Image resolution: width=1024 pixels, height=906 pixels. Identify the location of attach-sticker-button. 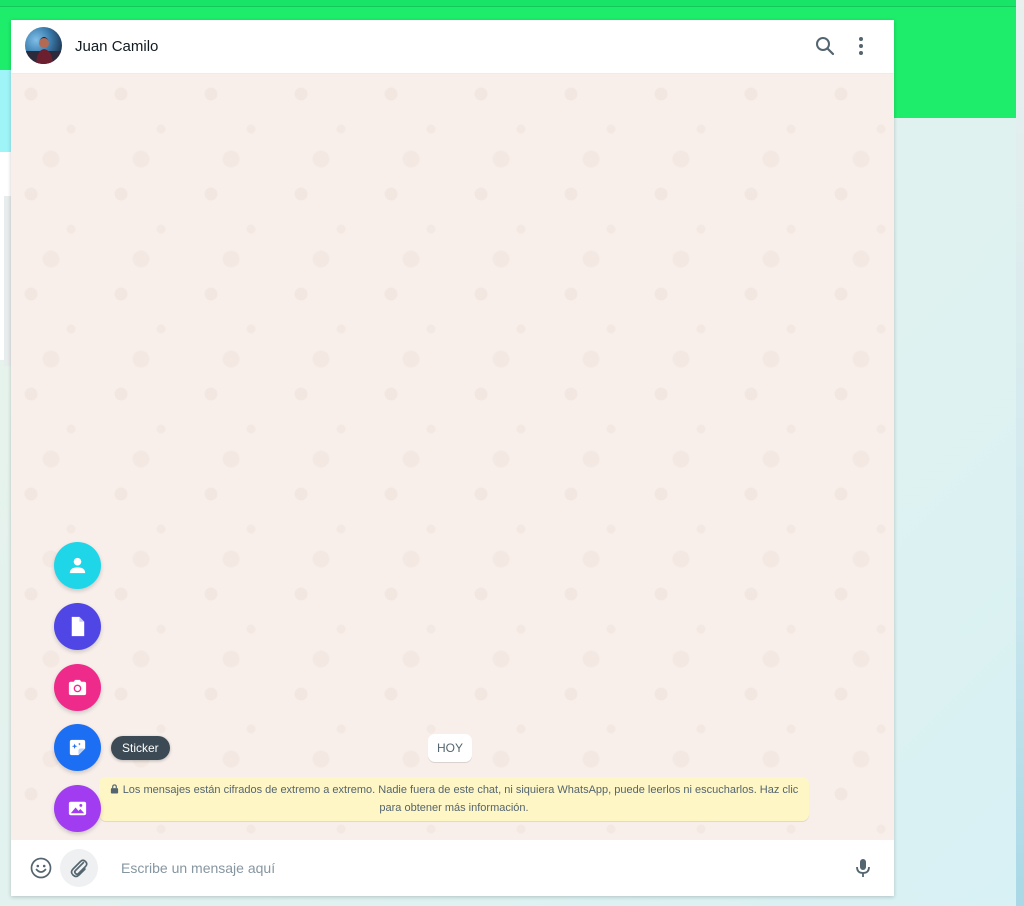
(77, 747).